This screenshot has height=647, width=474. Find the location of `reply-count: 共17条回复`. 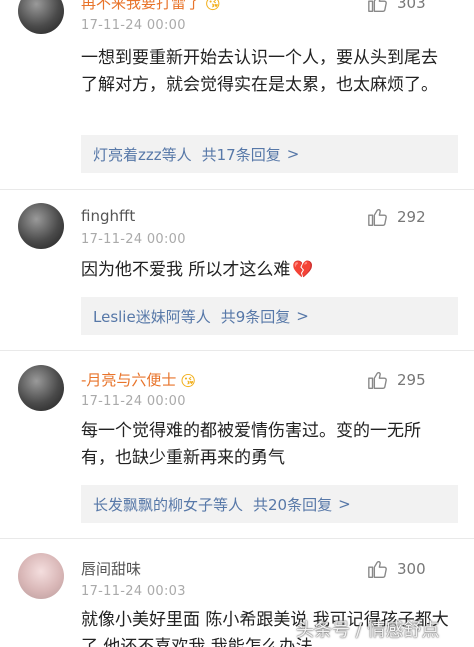

reply-count: 共17条回复 is located at coordinates (241, 154).